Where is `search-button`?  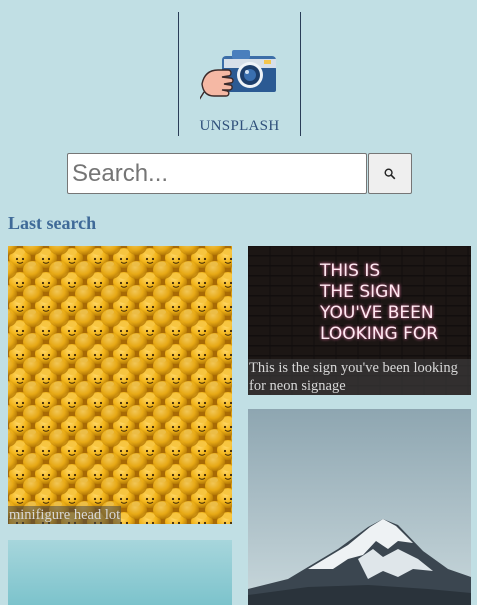 search-button is located at coordinates (390, 173).